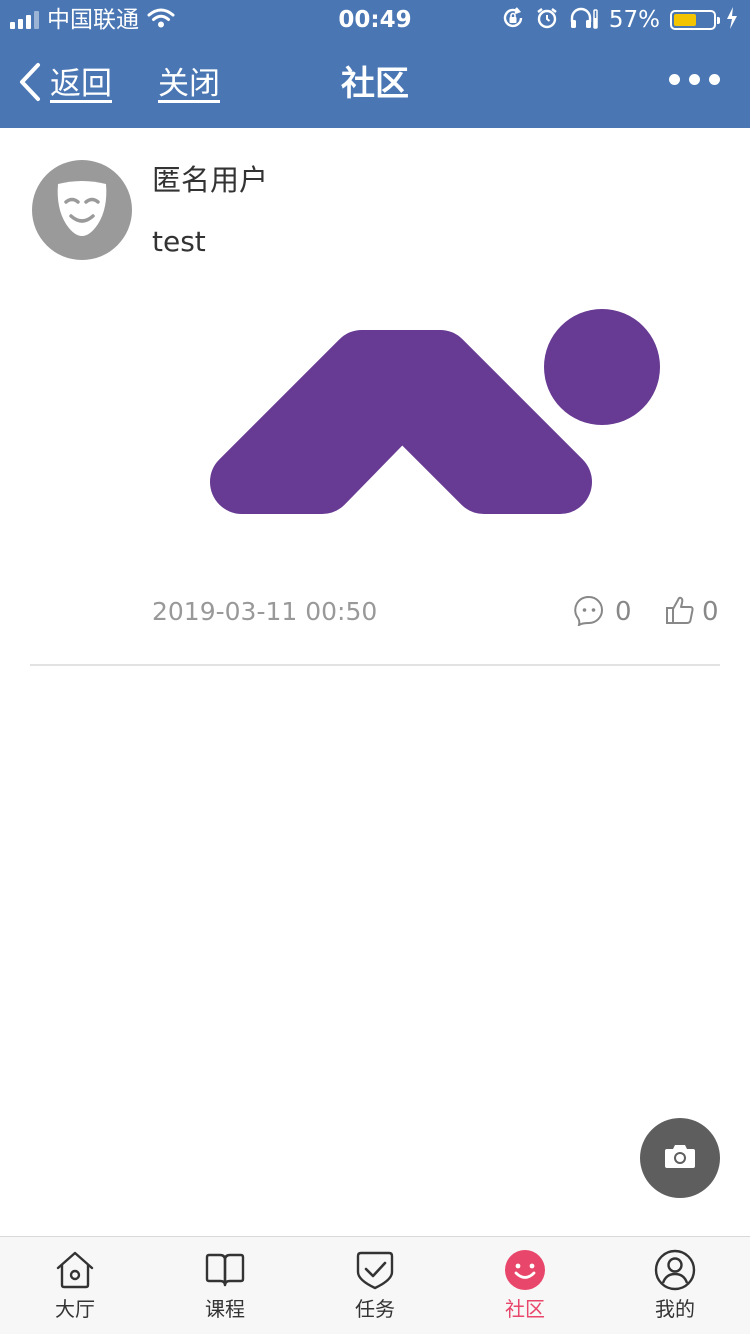 Image resolution: width=750 pixels, height=1334 pixels. What do you see at coordinates (675, 1270) in the screenshot?
I see `profile-icon` at bounding box center [675, 1270].